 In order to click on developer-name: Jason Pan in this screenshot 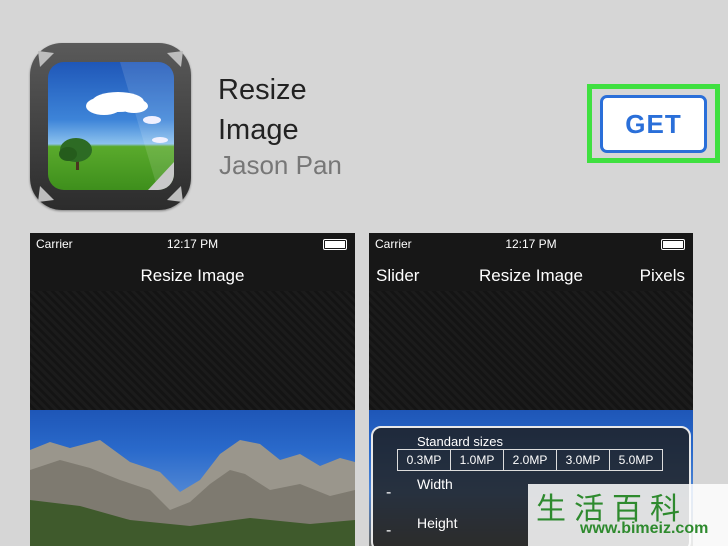, I will do `click(280, 165)`.